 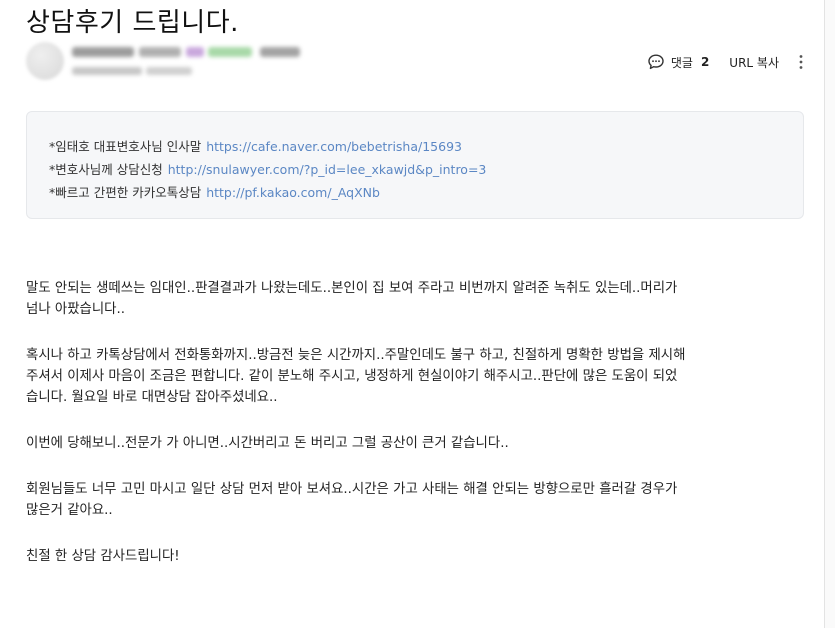 What do you see at coordinates (106, 169) in the screenshot?
I see `info-label: *변호사님께 상담신청` at bounding box center [106, 169].